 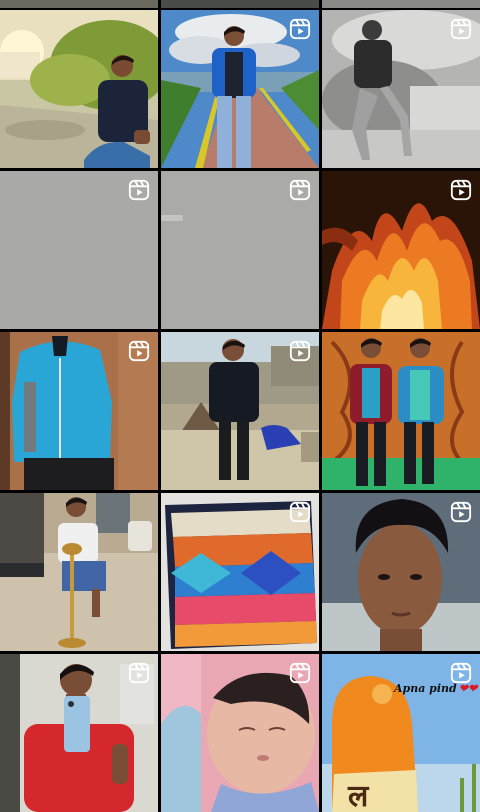 I want to click on hearts-icon: ❤❤, so click(x=468, y=688).